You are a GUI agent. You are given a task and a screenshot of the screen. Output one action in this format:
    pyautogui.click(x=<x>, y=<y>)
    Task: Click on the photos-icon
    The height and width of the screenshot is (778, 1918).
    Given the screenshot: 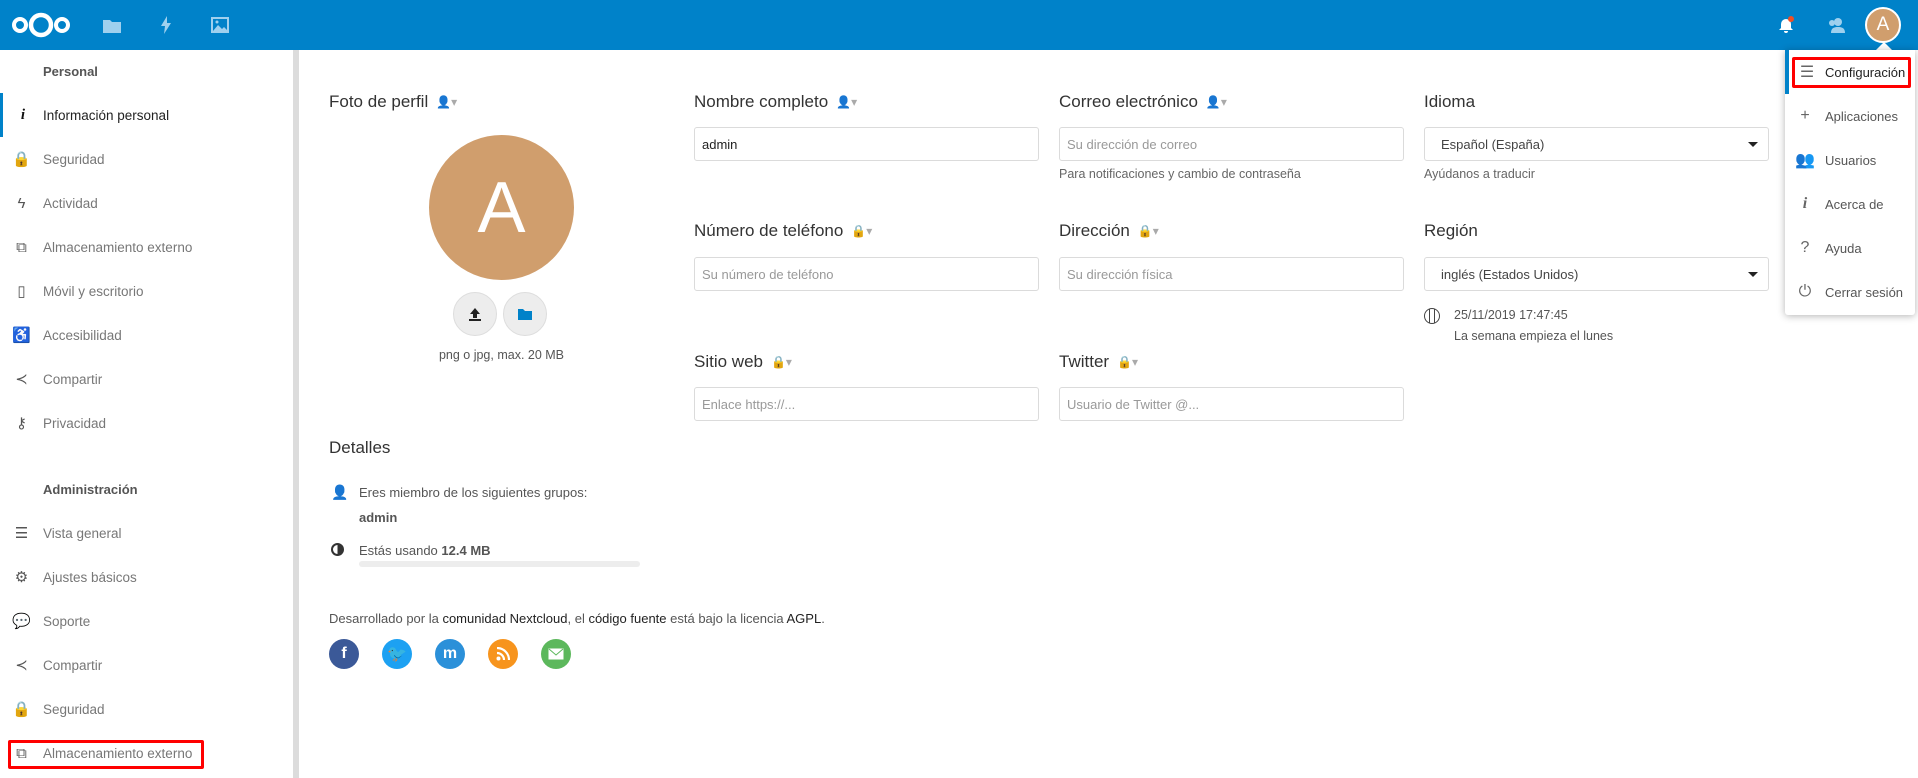 What is the action you would take?
    pyautogui.click(x=220, y=25)
    